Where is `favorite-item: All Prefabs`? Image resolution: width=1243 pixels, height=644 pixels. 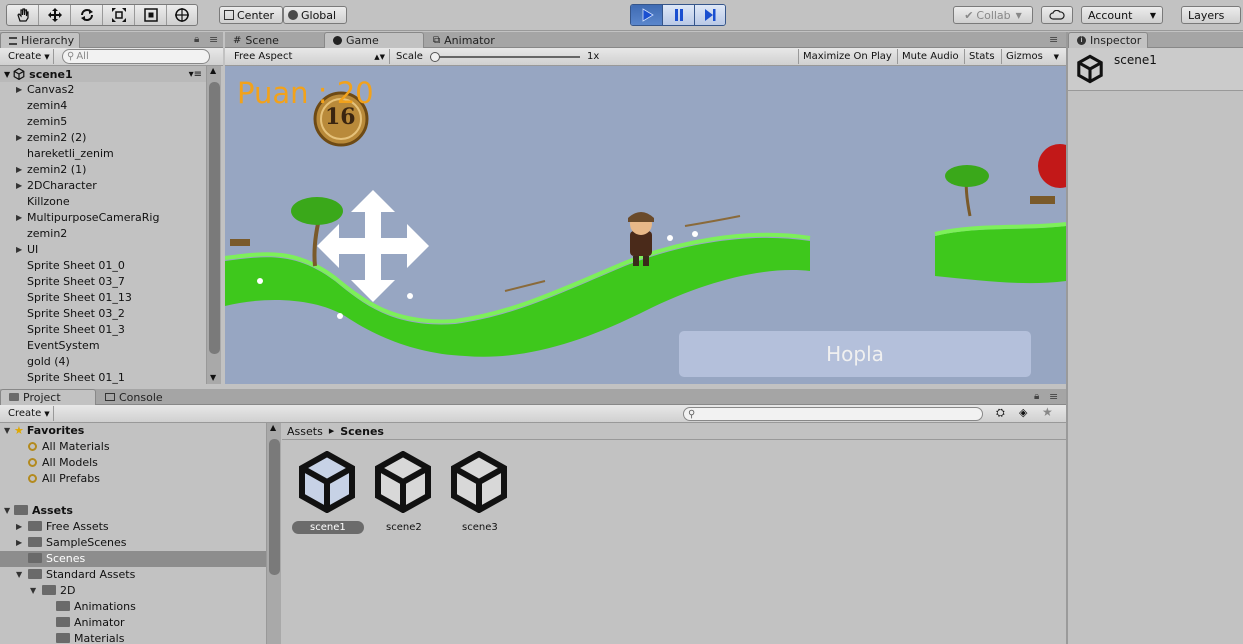 favorite-item: All Prefabs is located at coordinates (133, 479).